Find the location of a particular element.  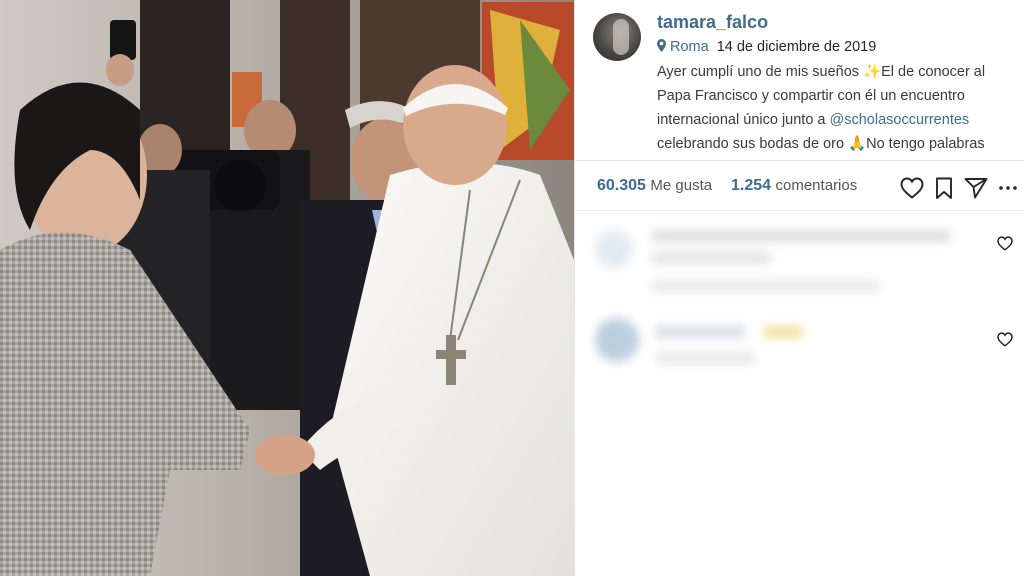

comments-count: 1.254 is located at coordinates (751, 185).